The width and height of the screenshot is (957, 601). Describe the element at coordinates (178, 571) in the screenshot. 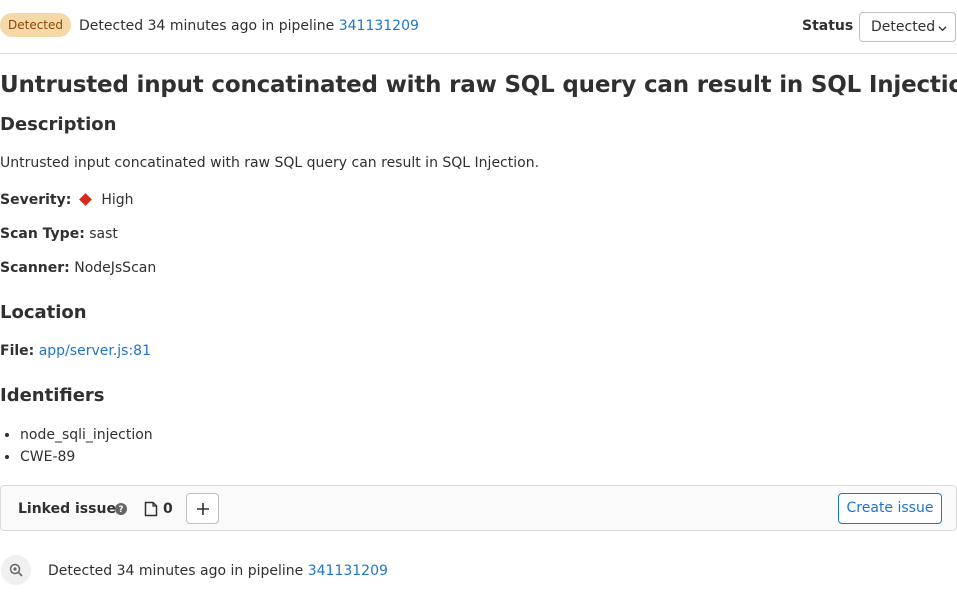

I see `history-entry-text: Detected 34 minutes ago in pipeline` at that location.